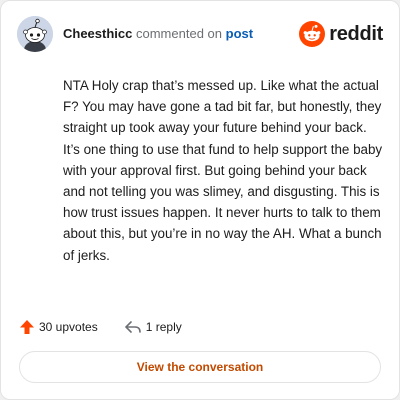 This screenshot has height=400, width=400. I want to click on comment-header: Cheesthicc commented on post reddit, so click(200, 35).